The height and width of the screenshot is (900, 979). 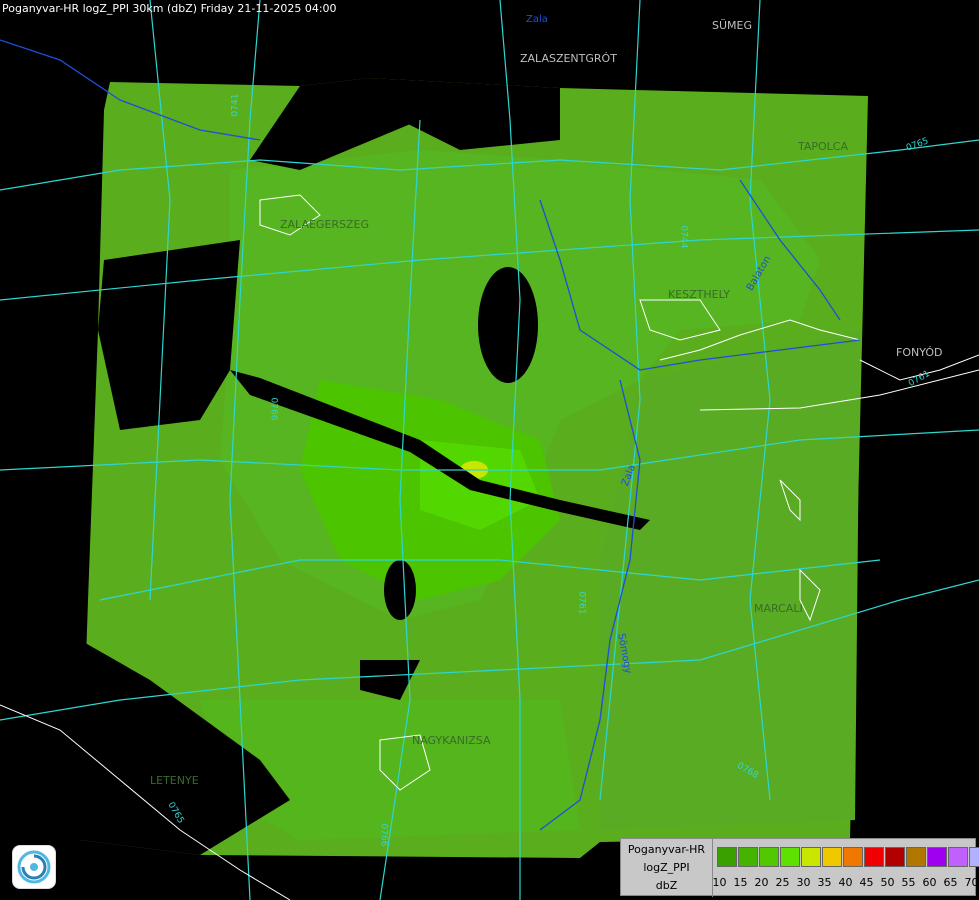 I want to click on legend-line1: Poganyvar-HR, so click(x=666, y=849).